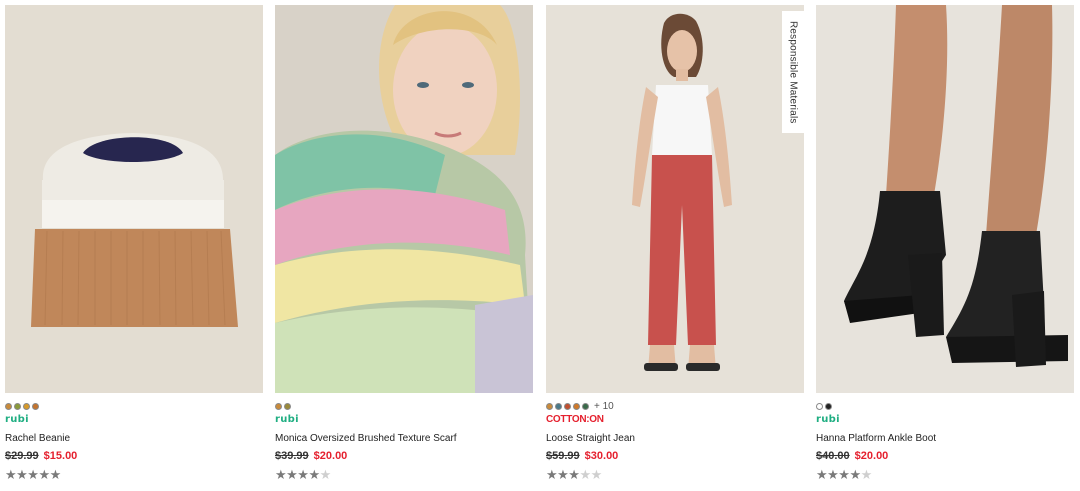  What do you see at coordinates (22, 456) in the screenshot?
I see `original-price: $29.99` at bounding box center [22, 456].